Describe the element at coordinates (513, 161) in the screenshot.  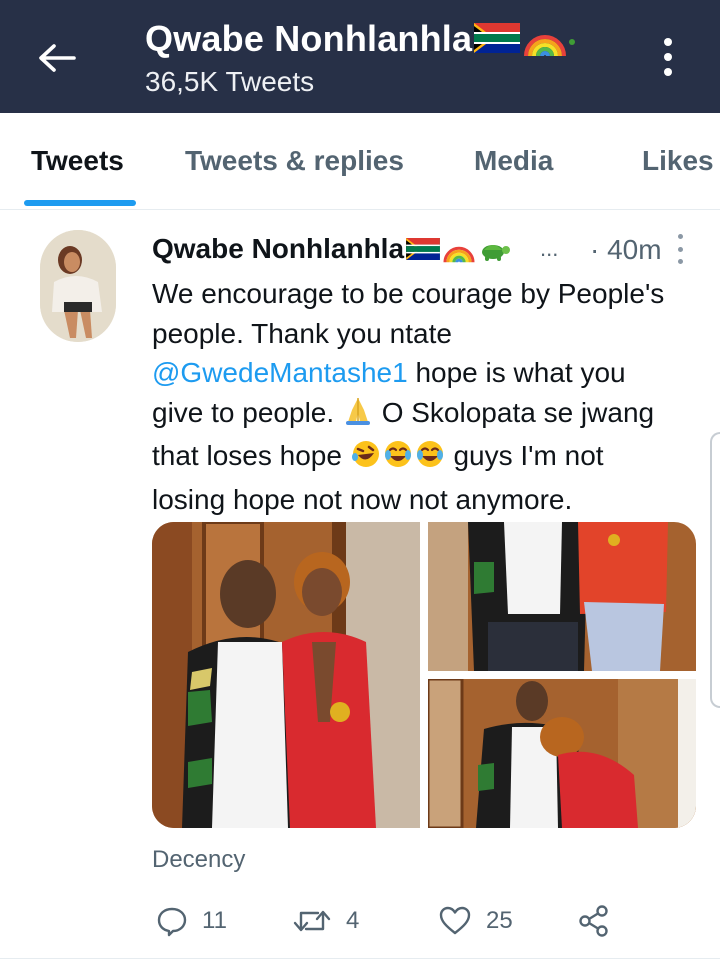
I see `tab-media: Media` at that location.